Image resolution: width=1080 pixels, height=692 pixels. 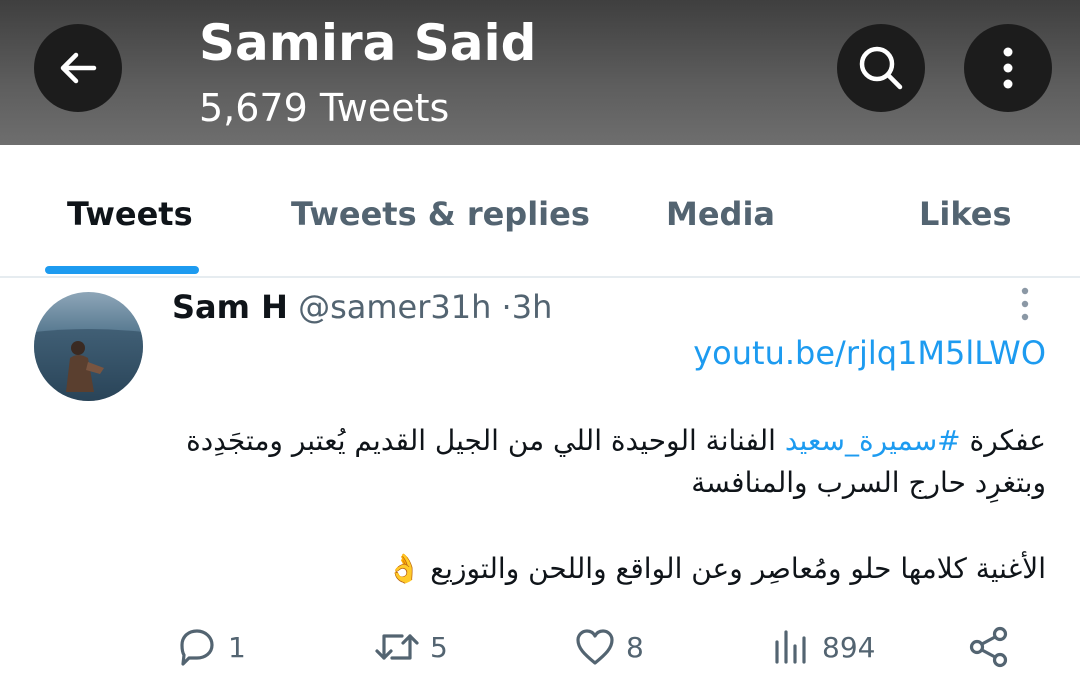 What do you see at coordinates (873, 440) in the screenshot?
I see `hashtag-link: #سميرة_سعيد` at bounding box center [873, 440].